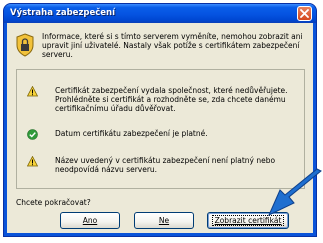 The image size is (323, 243). I want to click on close-button, so click(304, 13).